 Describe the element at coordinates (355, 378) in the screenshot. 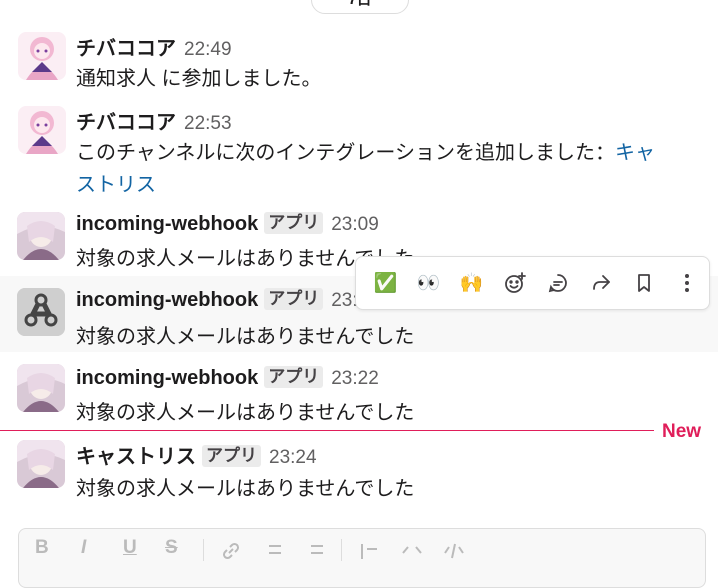

I see `timestamp: 23:22` at that location.